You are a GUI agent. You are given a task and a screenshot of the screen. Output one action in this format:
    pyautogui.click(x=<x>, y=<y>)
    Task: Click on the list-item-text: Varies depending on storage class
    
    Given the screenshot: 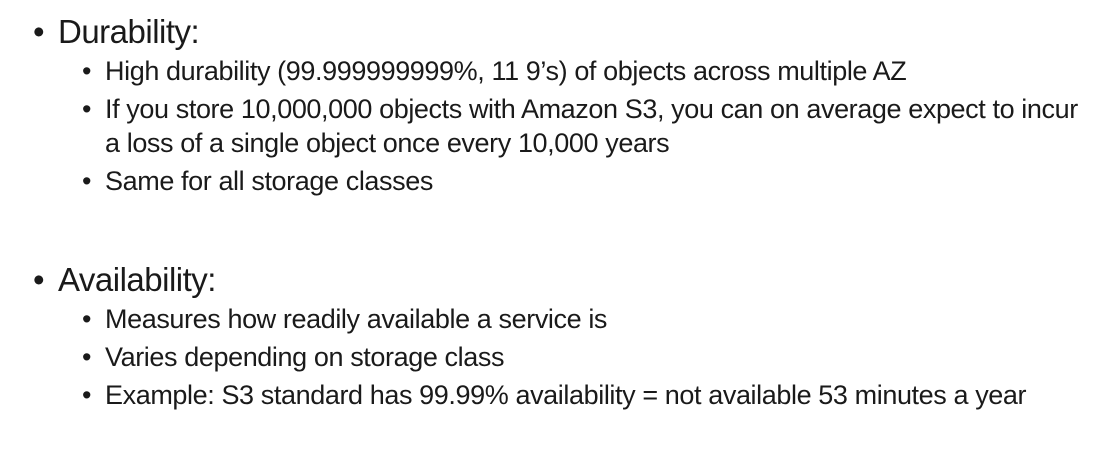 What is the action you would take?
    pyautogui.click(x=305, y=357)
    